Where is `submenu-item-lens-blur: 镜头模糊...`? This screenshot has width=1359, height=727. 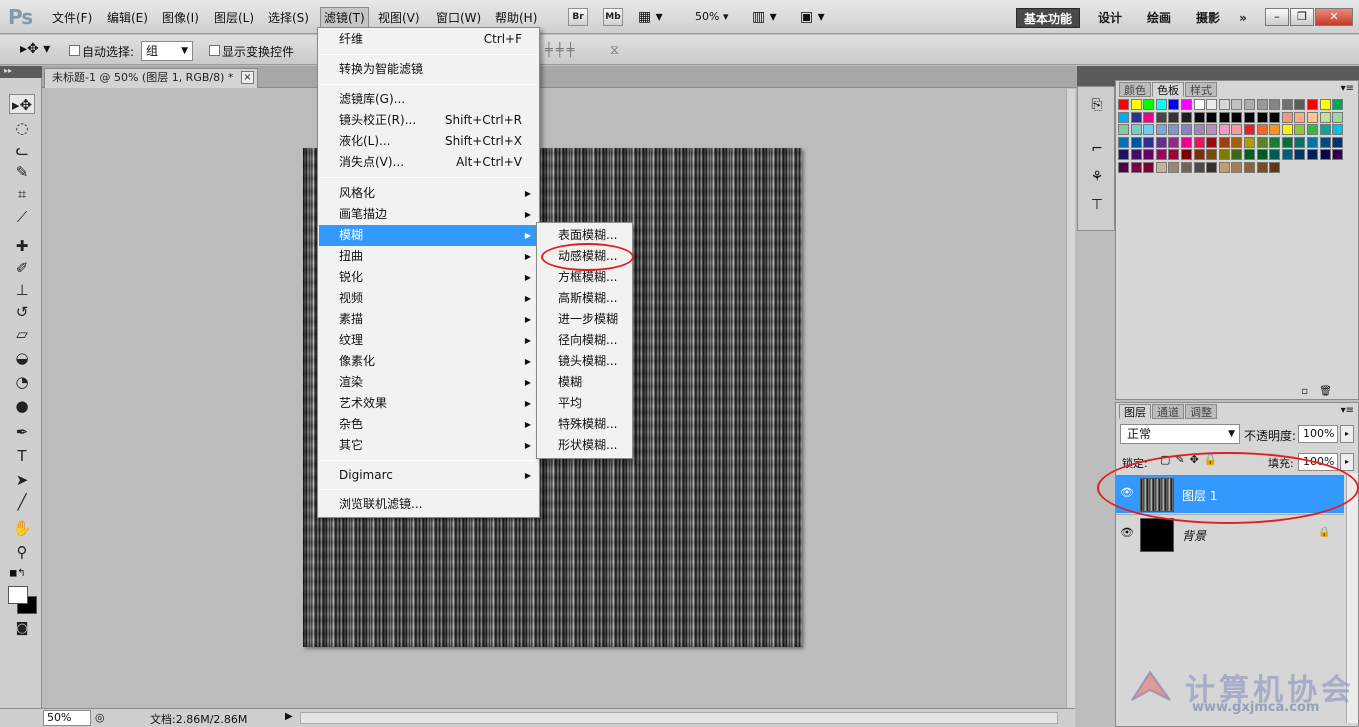
submenu-item-lens-blur: 镜头模糊... is located at coordinates (584, 361).